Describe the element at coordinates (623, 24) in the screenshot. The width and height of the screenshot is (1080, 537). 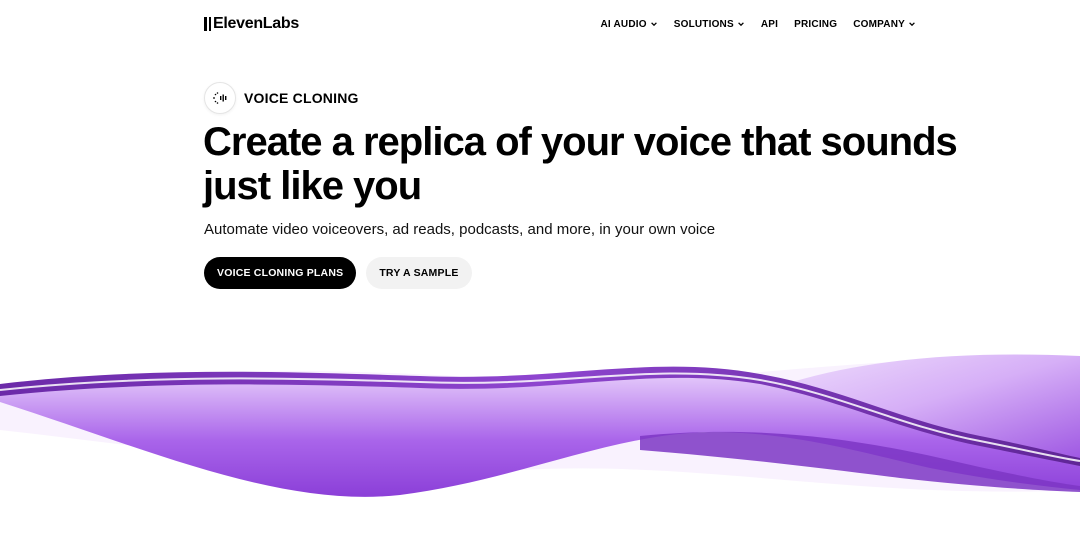
I see `nav-item-label: AI AUDIO` at that location.